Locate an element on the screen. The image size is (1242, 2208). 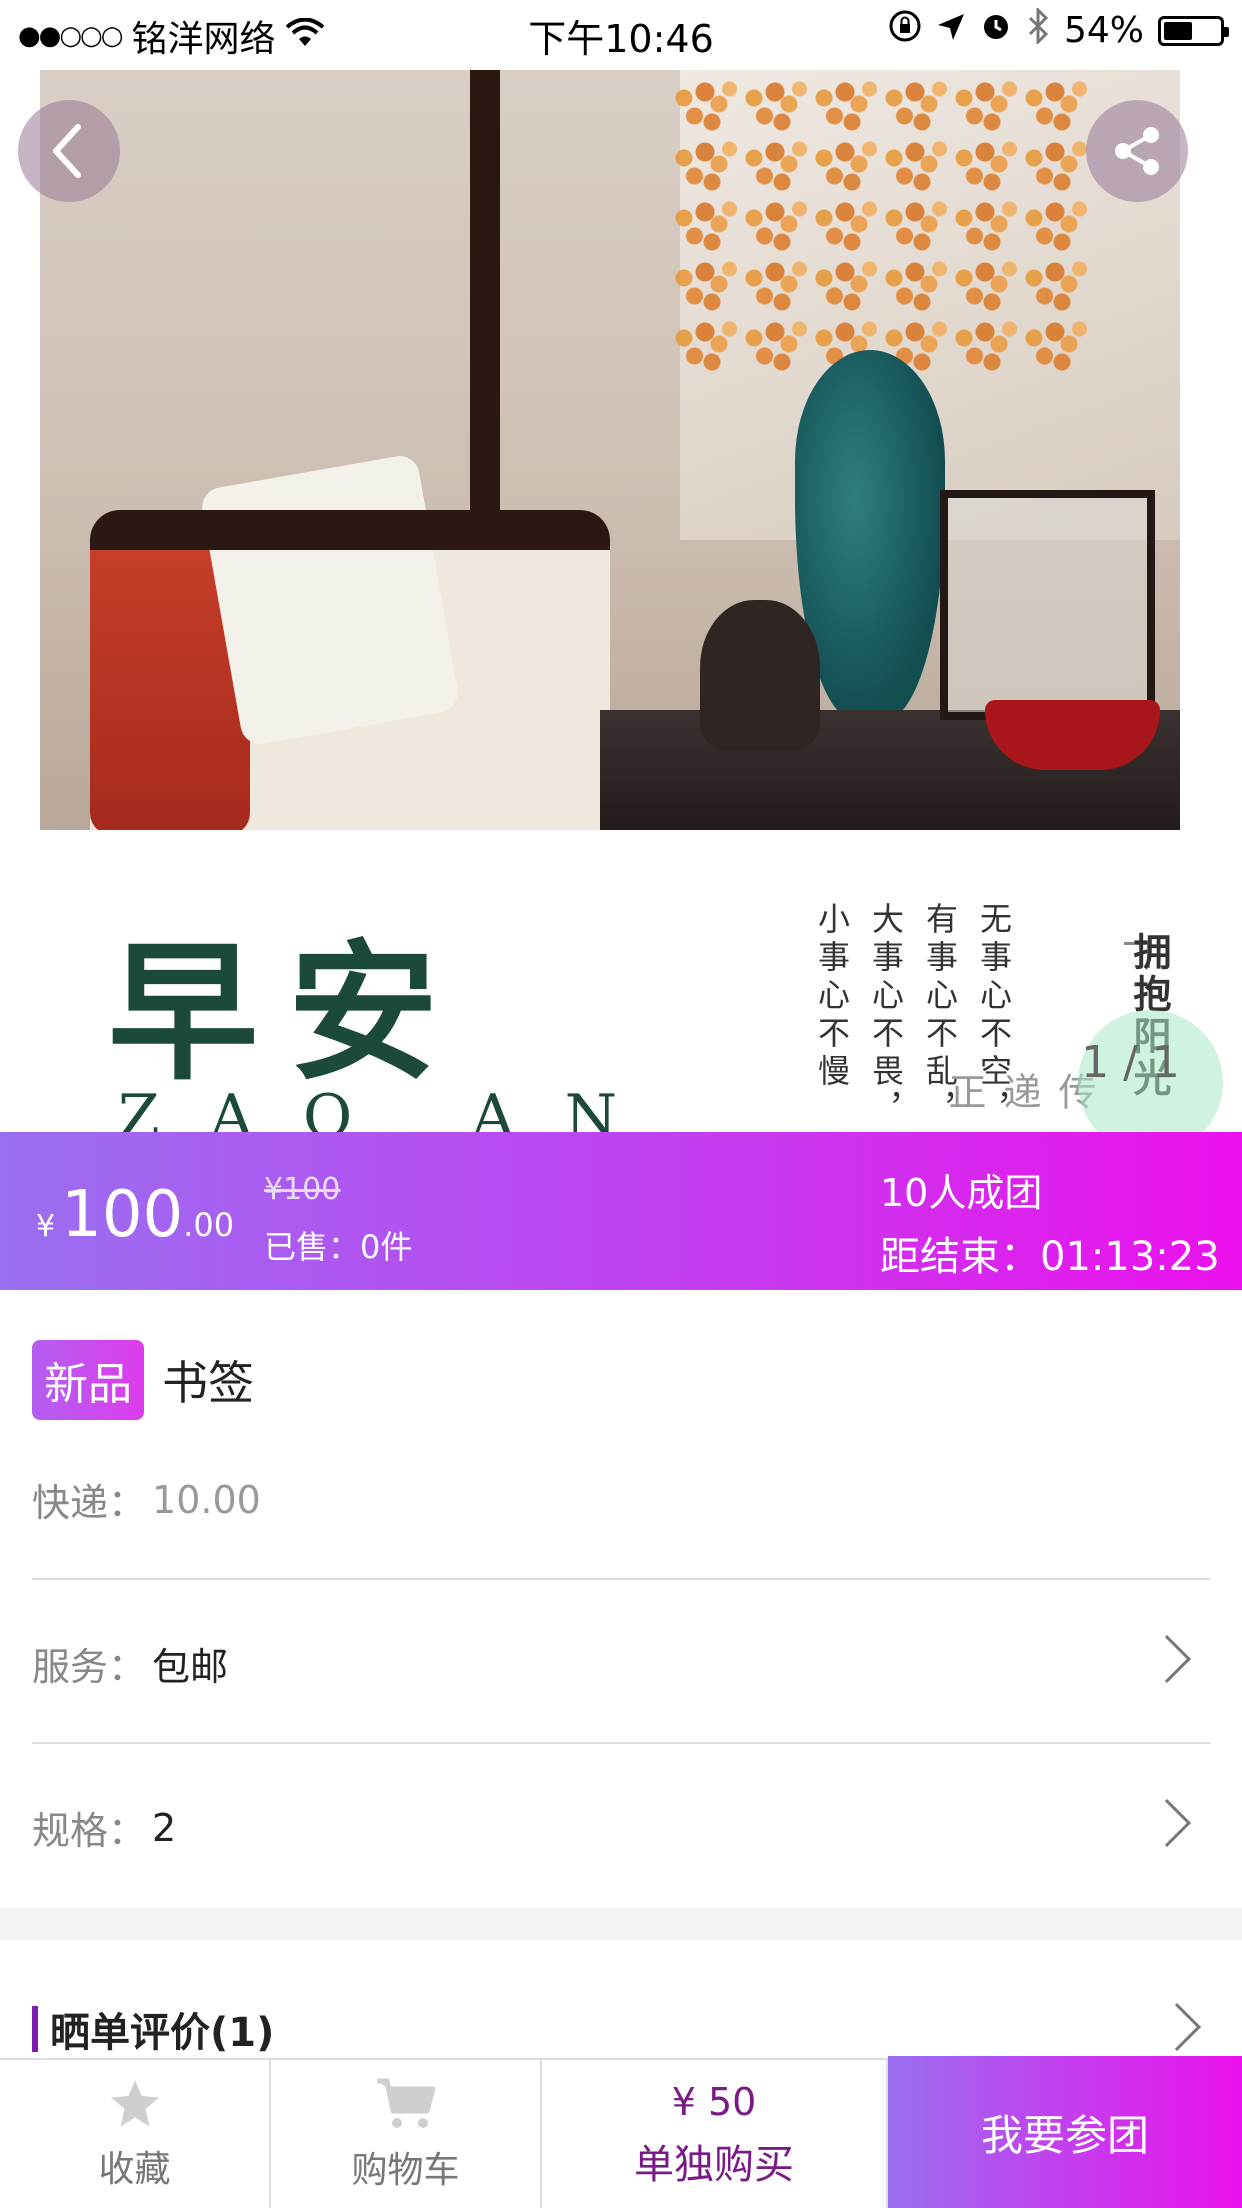
battery-percent: 54% is located at coordinates (1103, 30).